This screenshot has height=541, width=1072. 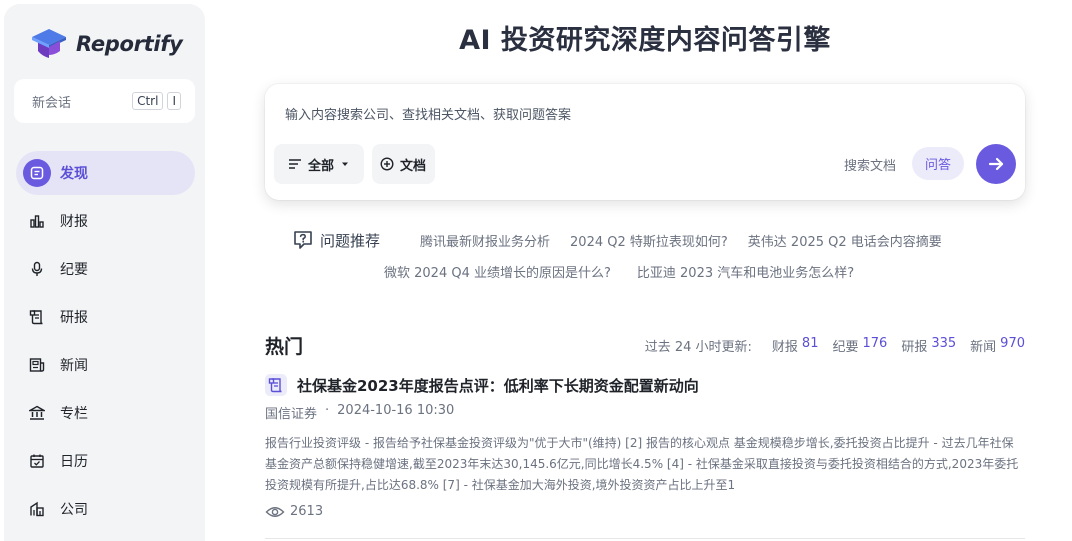 I want to click on brand-logo: Reportify, so click(x=106, y=44).